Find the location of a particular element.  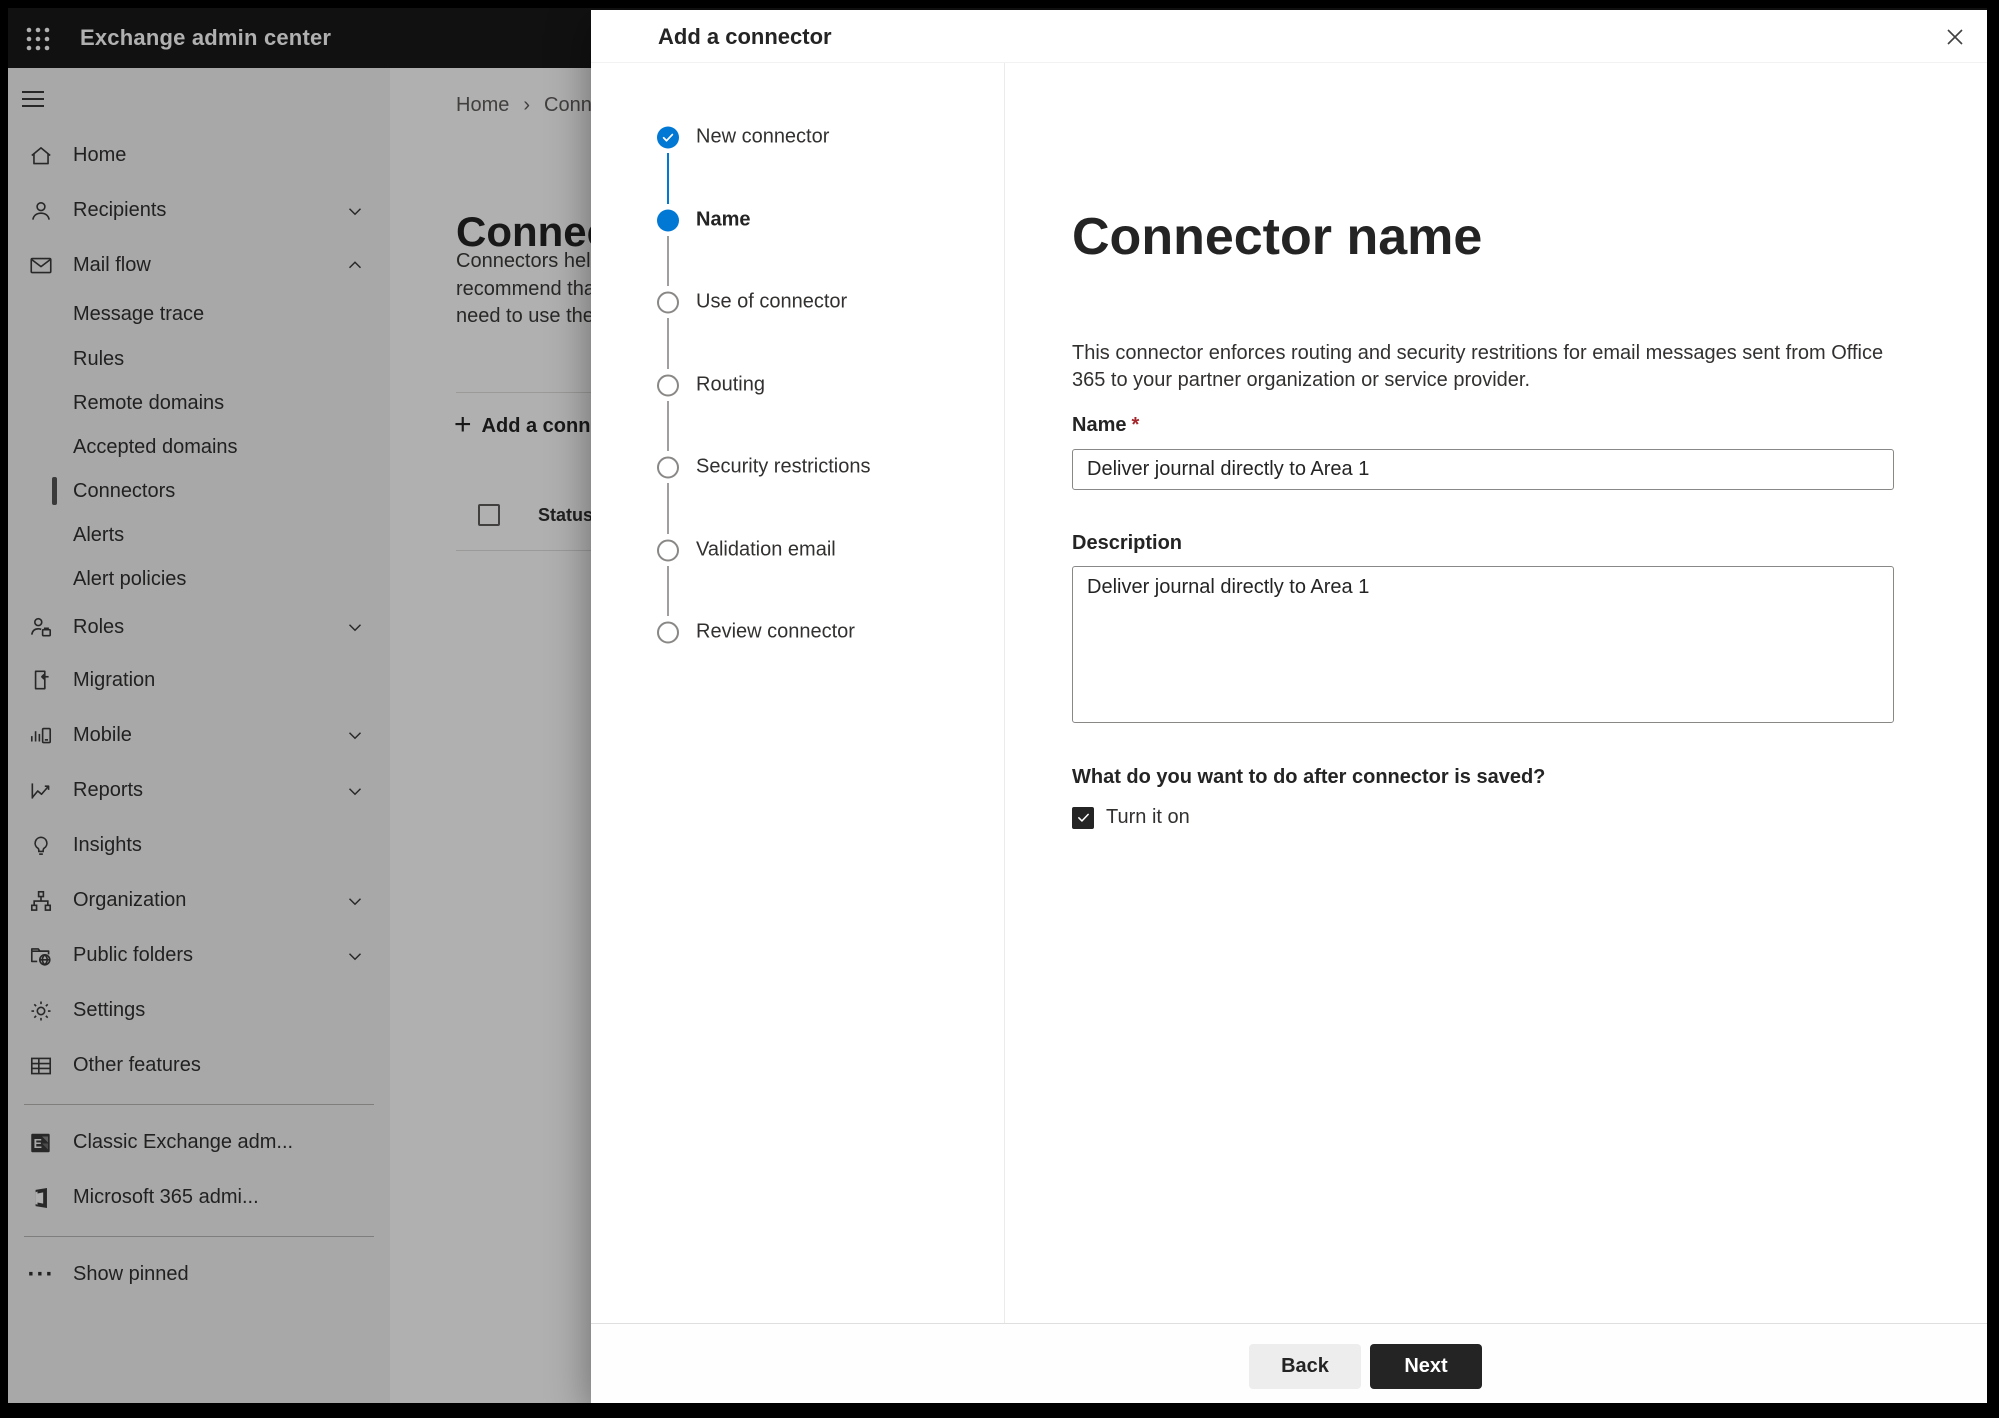

description-field-label: Description is located at coordinates (1127, 543).